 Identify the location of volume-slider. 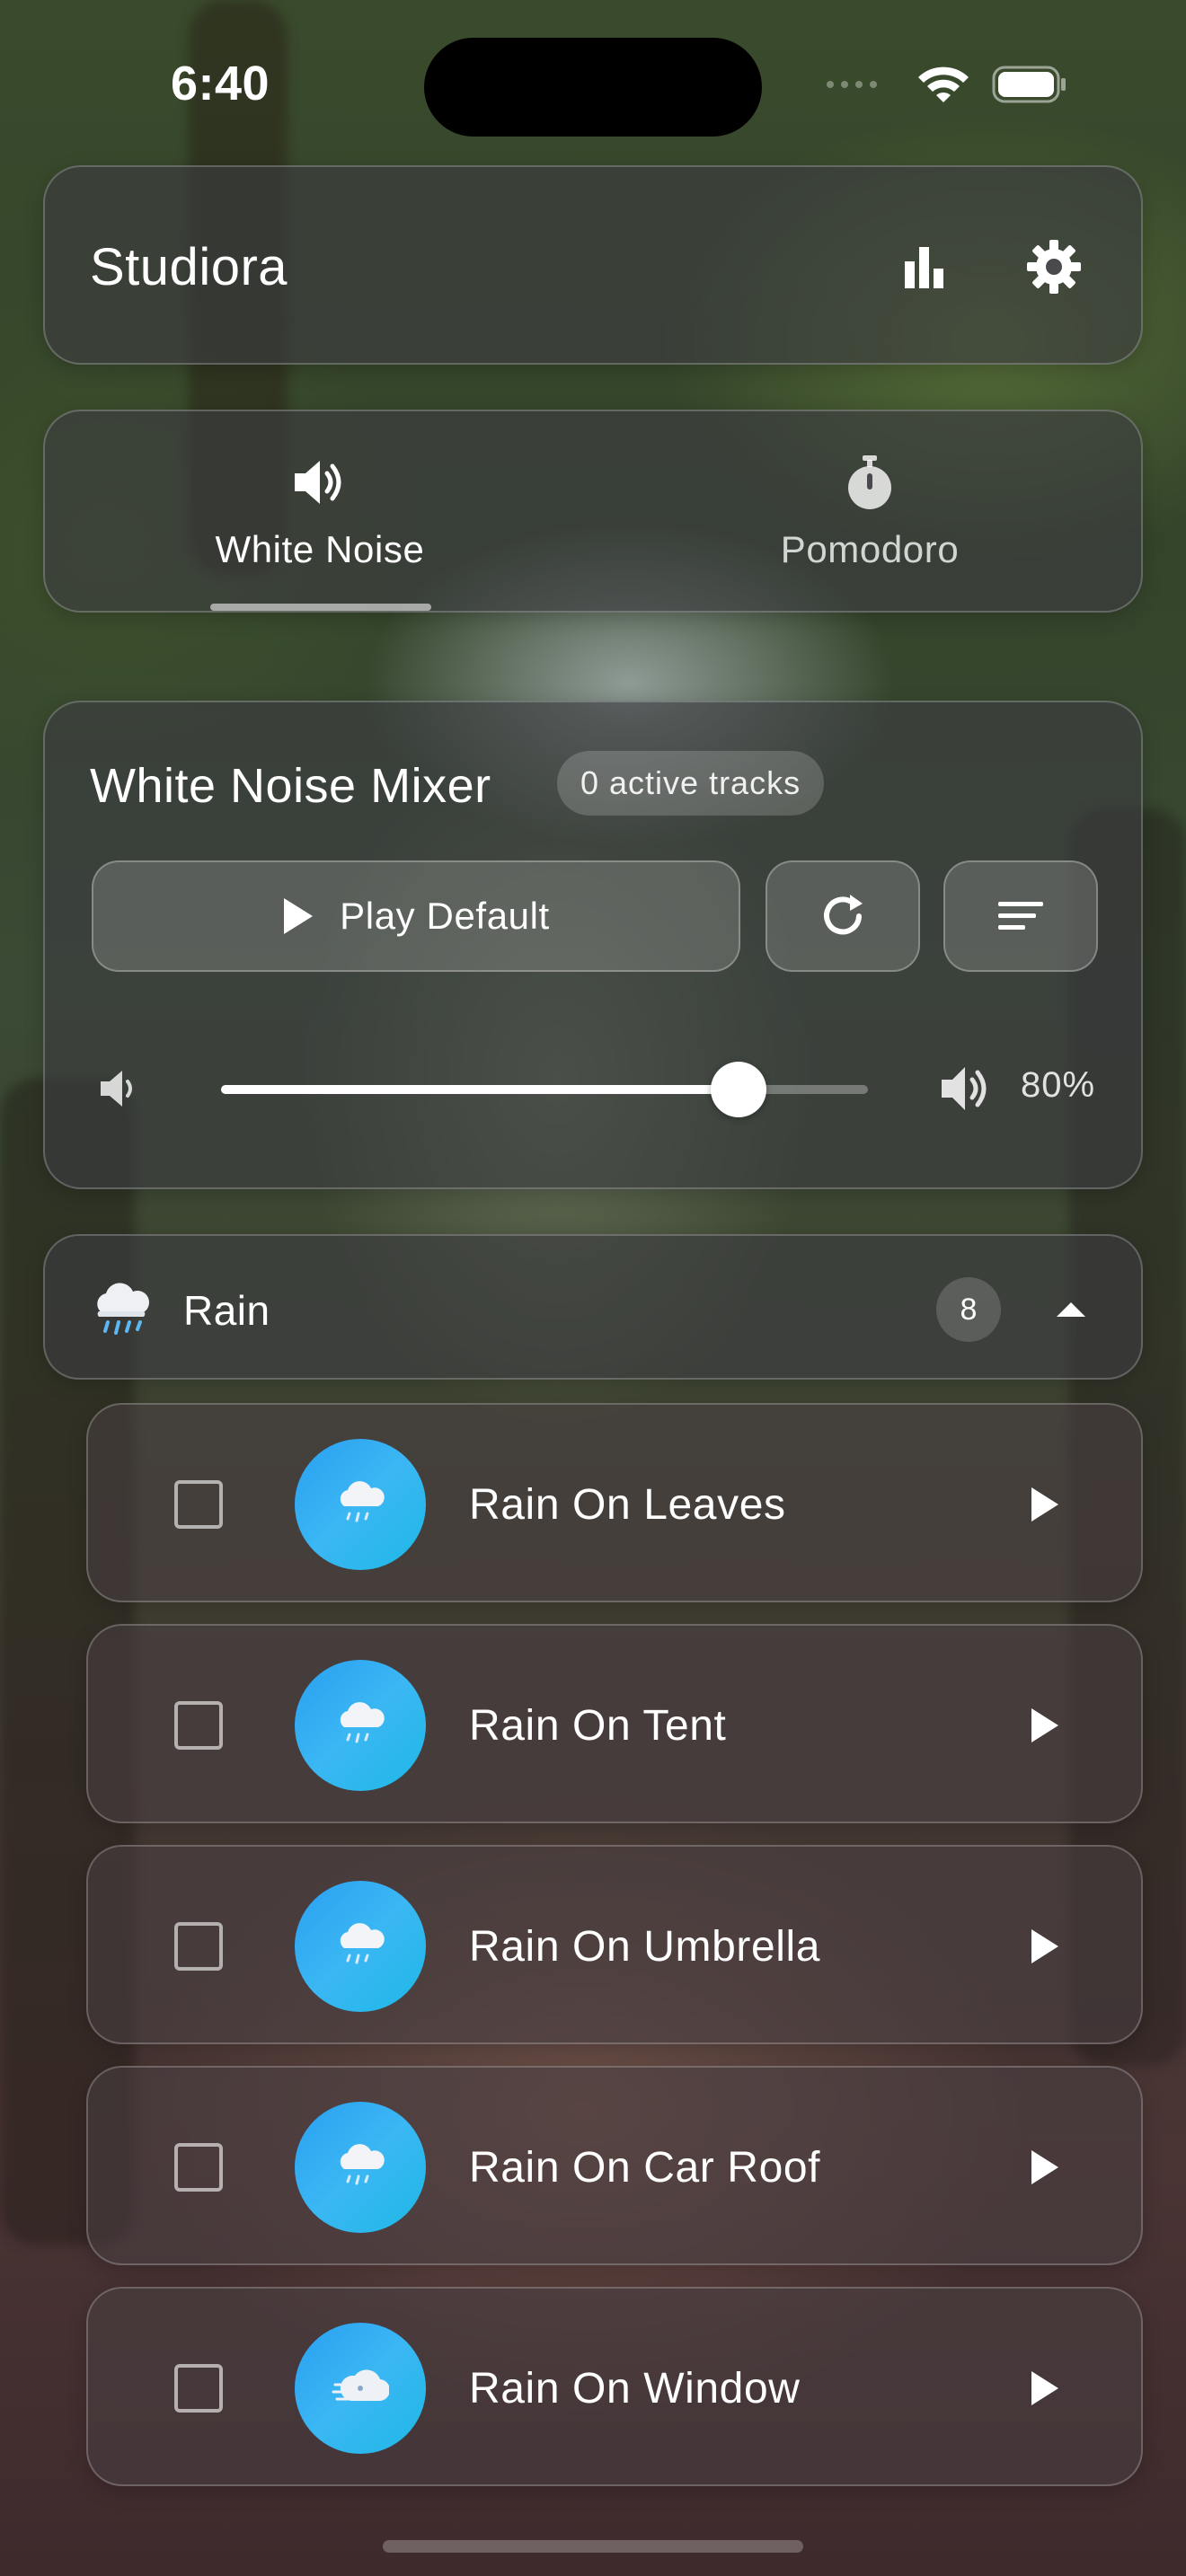
(544, 1089).